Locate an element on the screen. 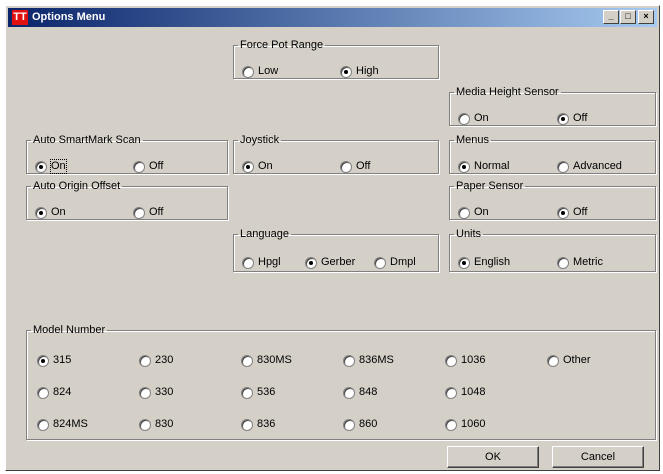 The image size is (663, 474). model-824-radio: 824 is located at coordinates (54, 392).